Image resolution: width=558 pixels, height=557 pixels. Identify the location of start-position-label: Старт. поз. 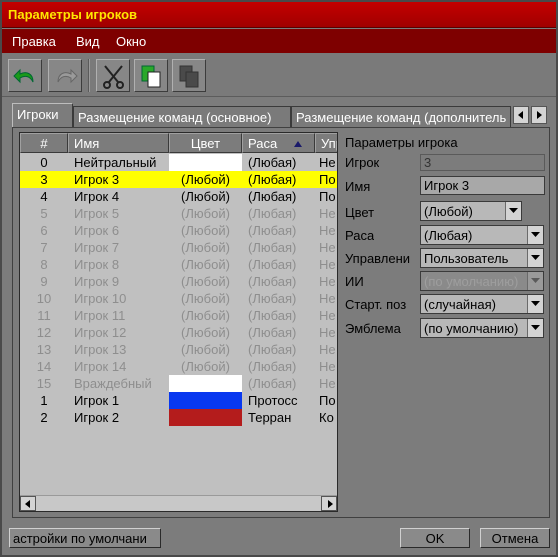
(376, 304).